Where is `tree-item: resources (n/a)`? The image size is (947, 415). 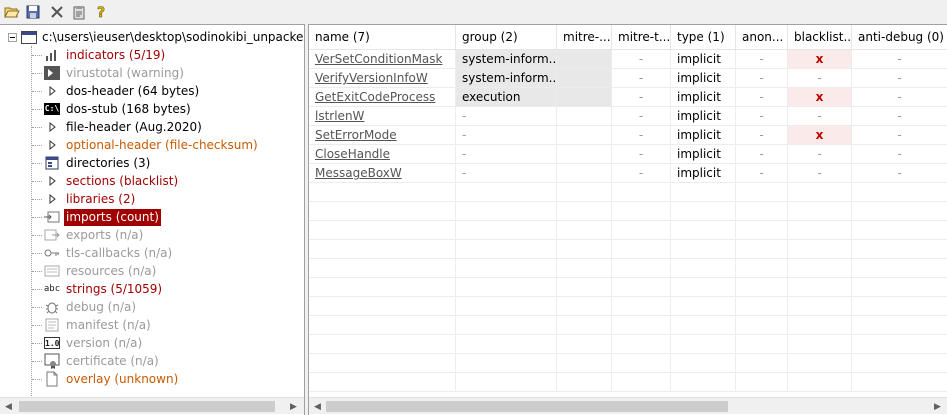 tree-item: resources (n/a) is located at coordinates (95, 271).